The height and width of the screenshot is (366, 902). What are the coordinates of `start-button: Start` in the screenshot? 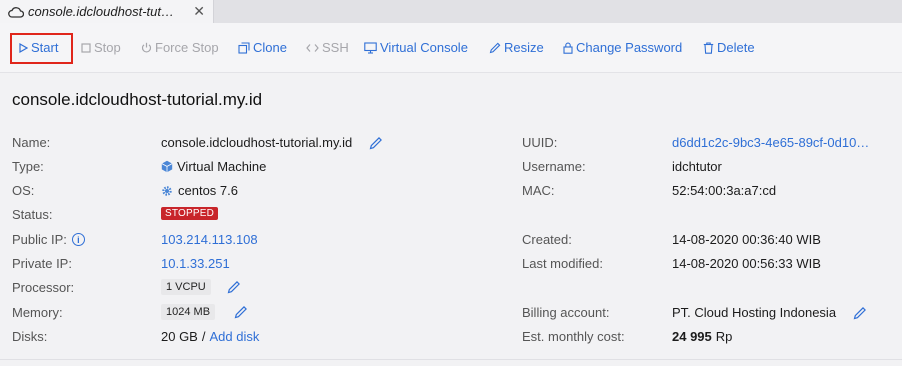 It's located at (38, 47).